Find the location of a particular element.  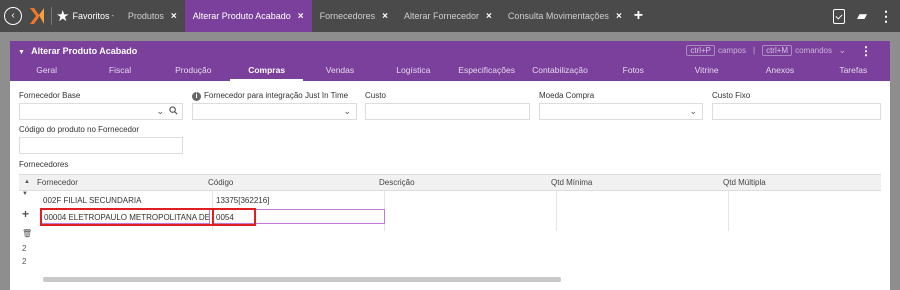

tab-fornecedores: Fornecedores × is located at coordinates (354, 16).